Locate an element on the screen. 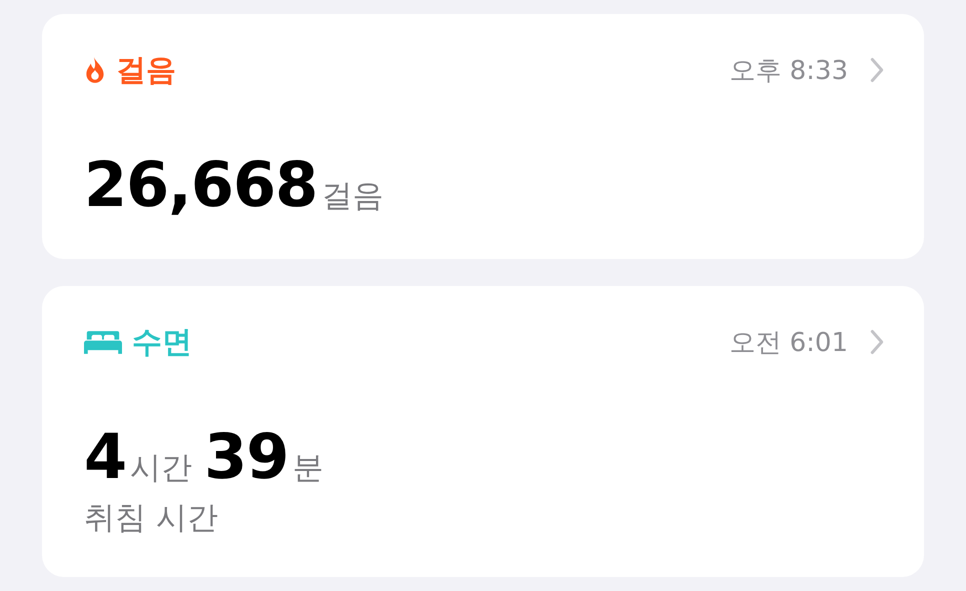 The height and width of the screenshot is (591, 966). timestamp: 오후 8:33 is located at coordinates (788, 71).